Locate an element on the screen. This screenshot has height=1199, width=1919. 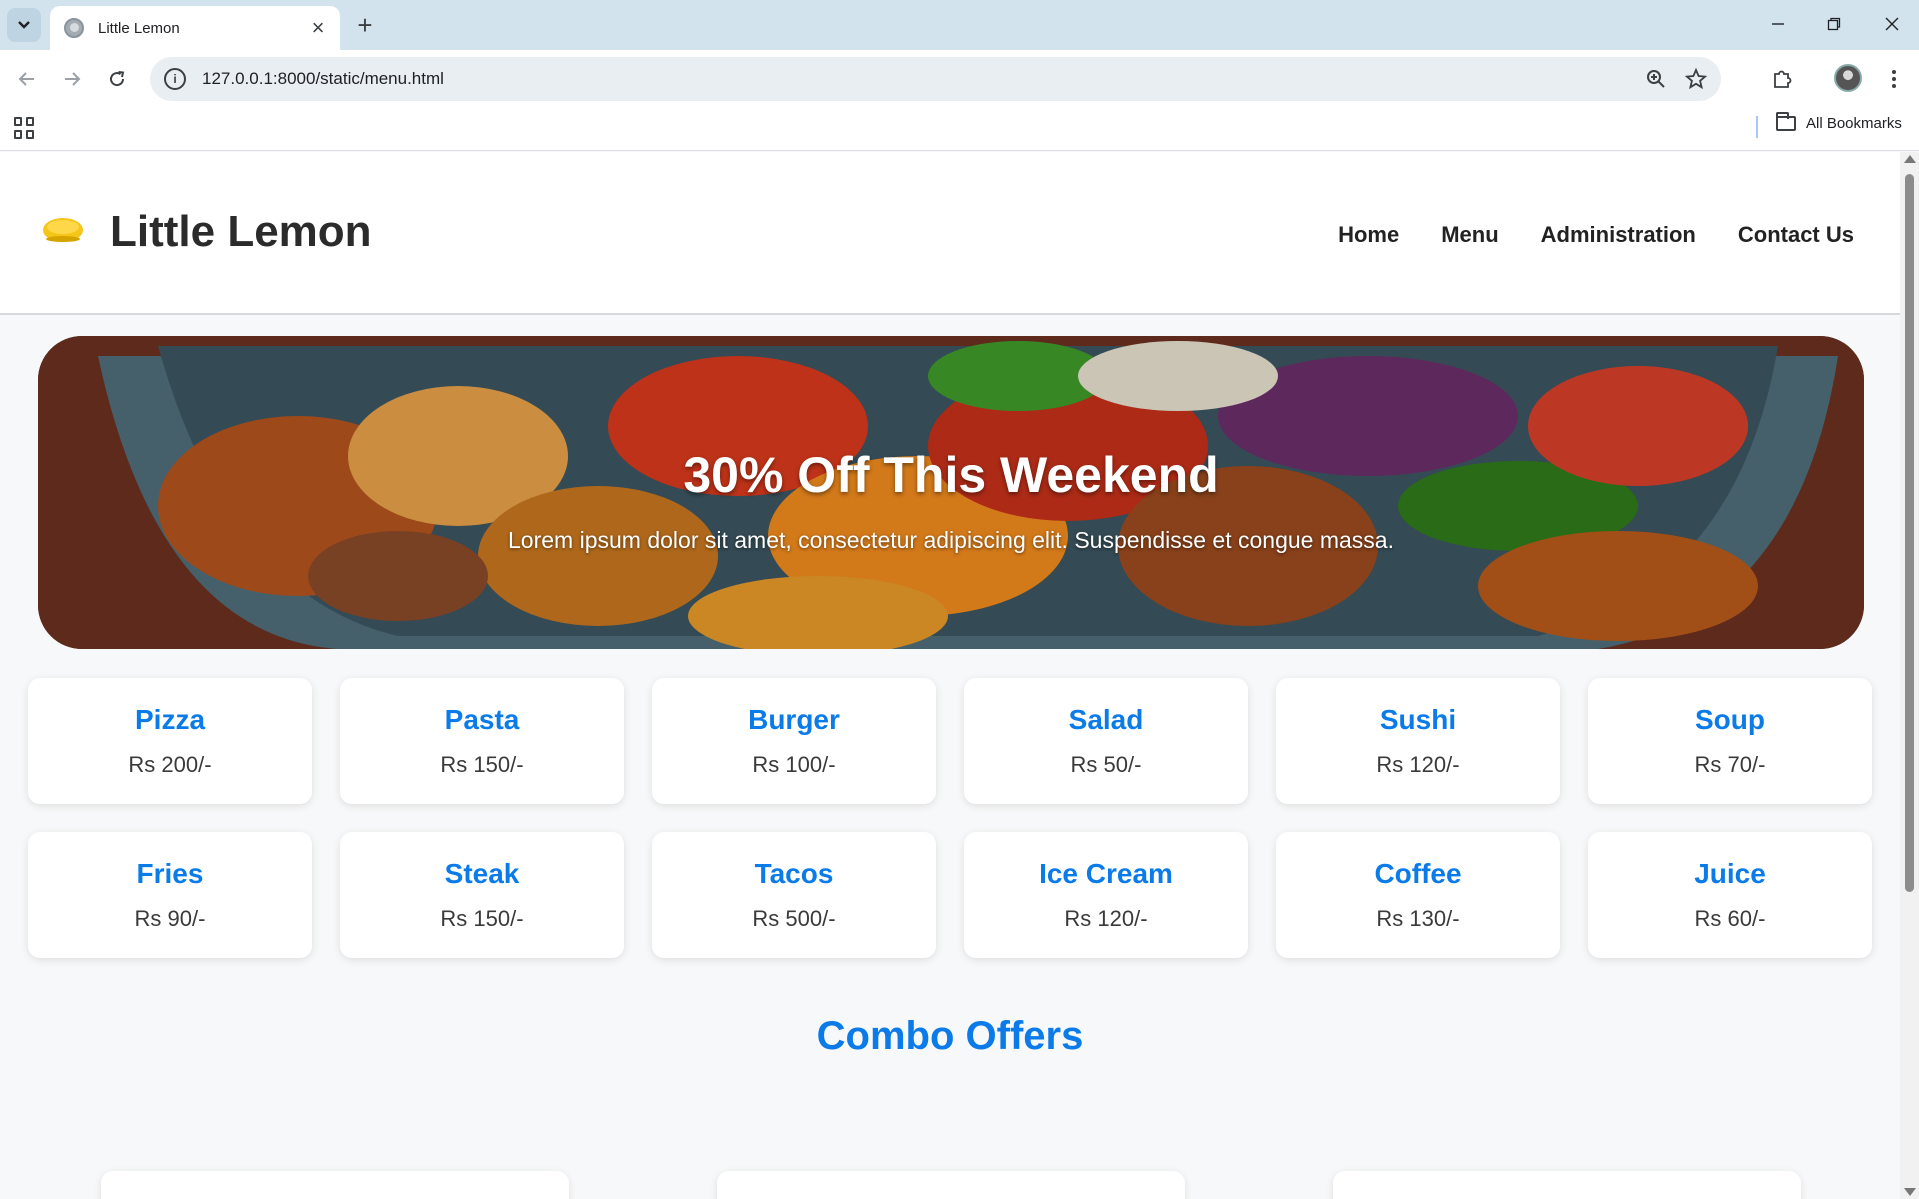
back-button is located at coordinates (27, 79).